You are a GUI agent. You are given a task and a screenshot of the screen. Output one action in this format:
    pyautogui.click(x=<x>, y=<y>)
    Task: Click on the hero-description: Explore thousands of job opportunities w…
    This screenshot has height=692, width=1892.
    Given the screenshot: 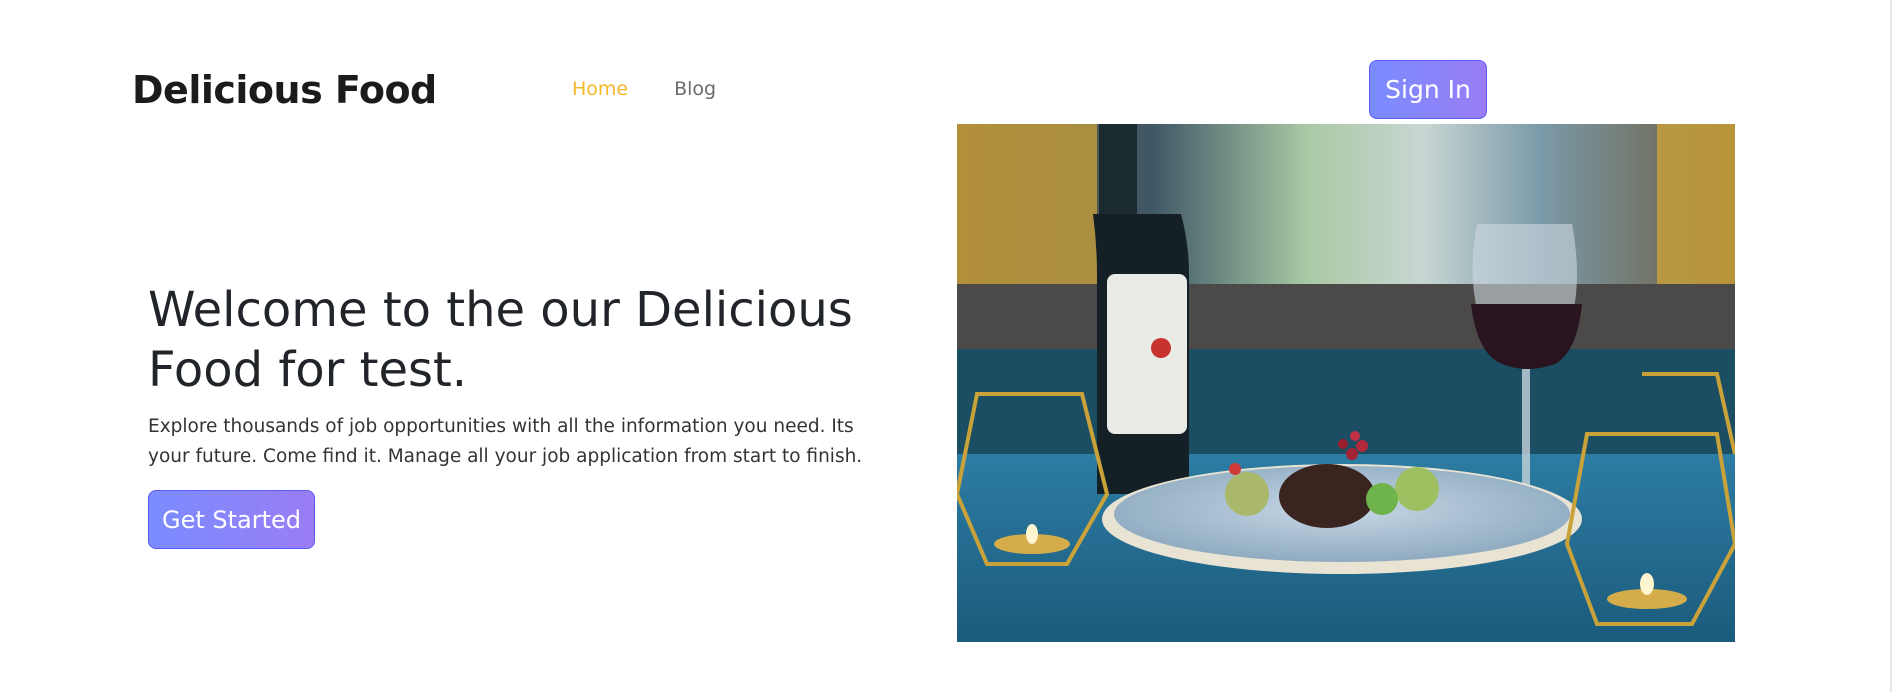 What is the action you would take?
    pyautogui.click(x=505, y=441)
    